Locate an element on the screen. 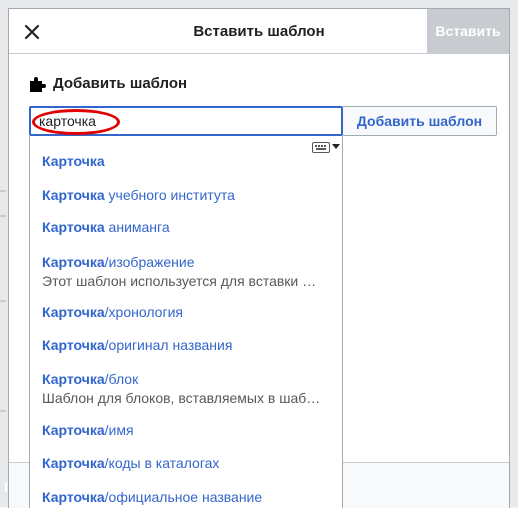 The width and height of the screenshot is (518, 508). suggestion-item: Карточка/коды в каталогах is located at coordinates (188, 463).